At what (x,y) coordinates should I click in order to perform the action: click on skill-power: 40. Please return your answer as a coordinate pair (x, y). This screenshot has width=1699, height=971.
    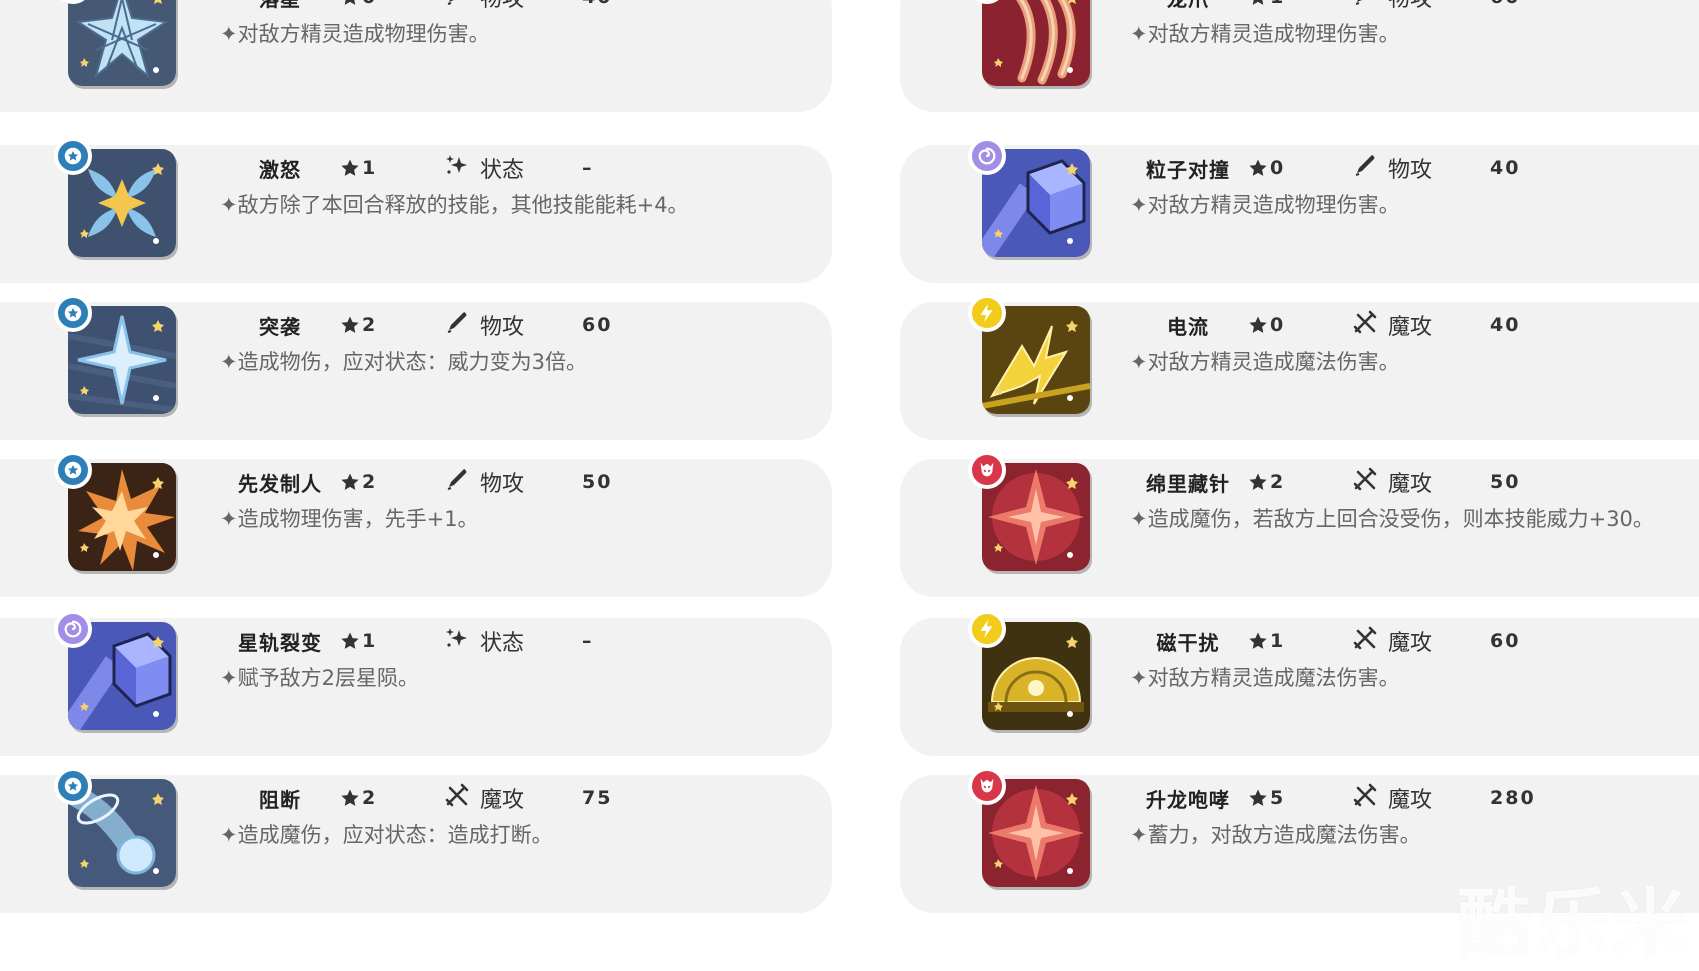
    Looking at the image, I should click on (612, 4).